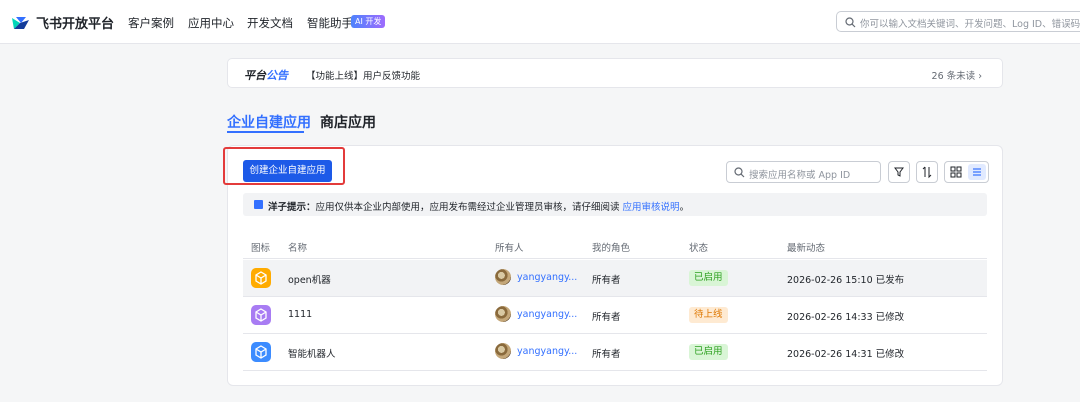 Image resolution: width=1080 pixels, height=402 pixels. What do you see at coordinates (651, 207) in the screenshot?
I see `app-review-link: 应用审核说明` at bounding box center [651, 207].